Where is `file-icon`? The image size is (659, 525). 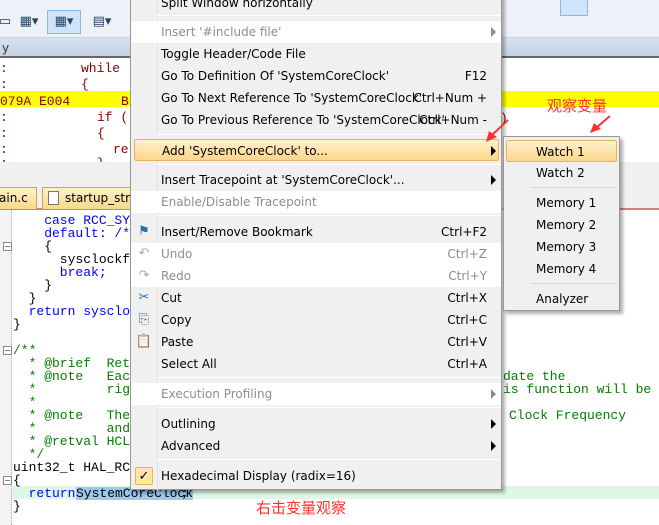
file-icon is located at coordinates (53, 198).